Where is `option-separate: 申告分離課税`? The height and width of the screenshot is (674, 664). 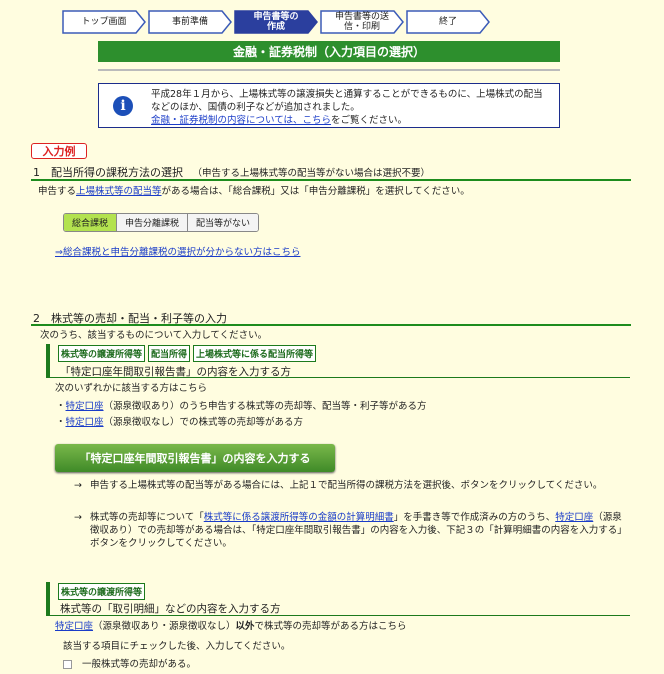 option-separate: 申告分離課税 is located at coordinates (152, 222).